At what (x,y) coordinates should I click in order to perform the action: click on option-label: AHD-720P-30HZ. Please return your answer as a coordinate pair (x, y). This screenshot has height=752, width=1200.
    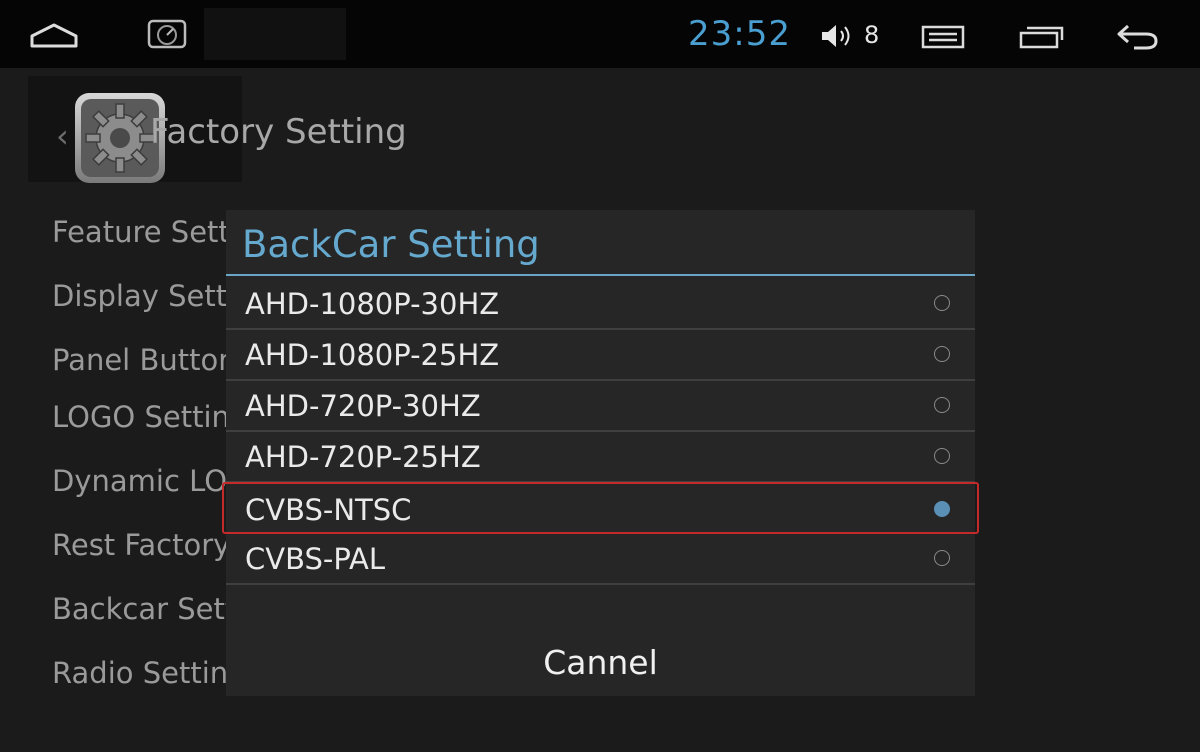
    Looking at the image, I should click on (363, 406).